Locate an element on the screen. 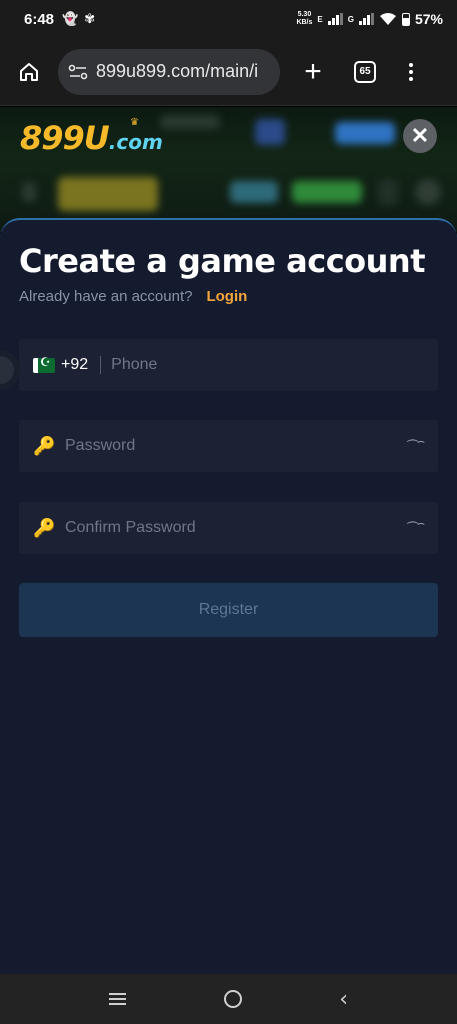  home-button is located at coordinates (29, 72).